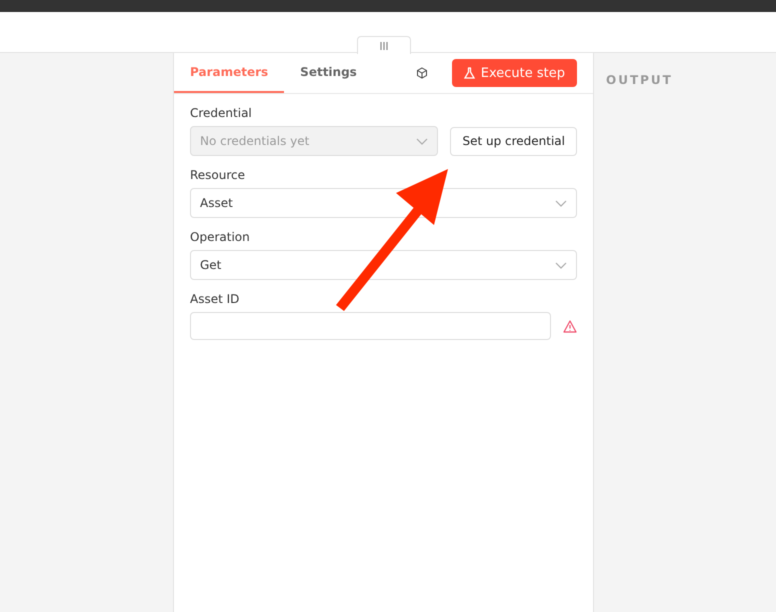 The width and height of the screenshot is (776, 612). I want to click on field-label: Asset ID, so click(215, 299).